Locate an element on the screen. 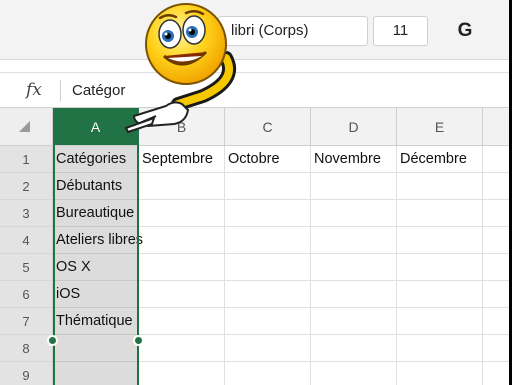 Image resolution: width=512 pixels, height=385 pixels. cell-a5: OS X is located at coordinates (96, 267).